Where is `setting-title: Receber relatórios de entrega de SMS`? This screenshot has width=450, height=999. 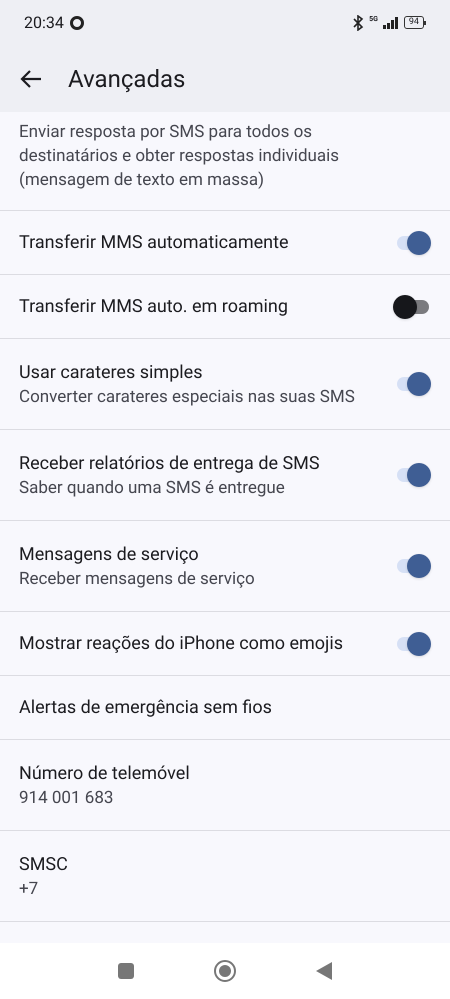
setting-title: Receber relatórios de entrega de SMS is located at coordinates (170, 464).